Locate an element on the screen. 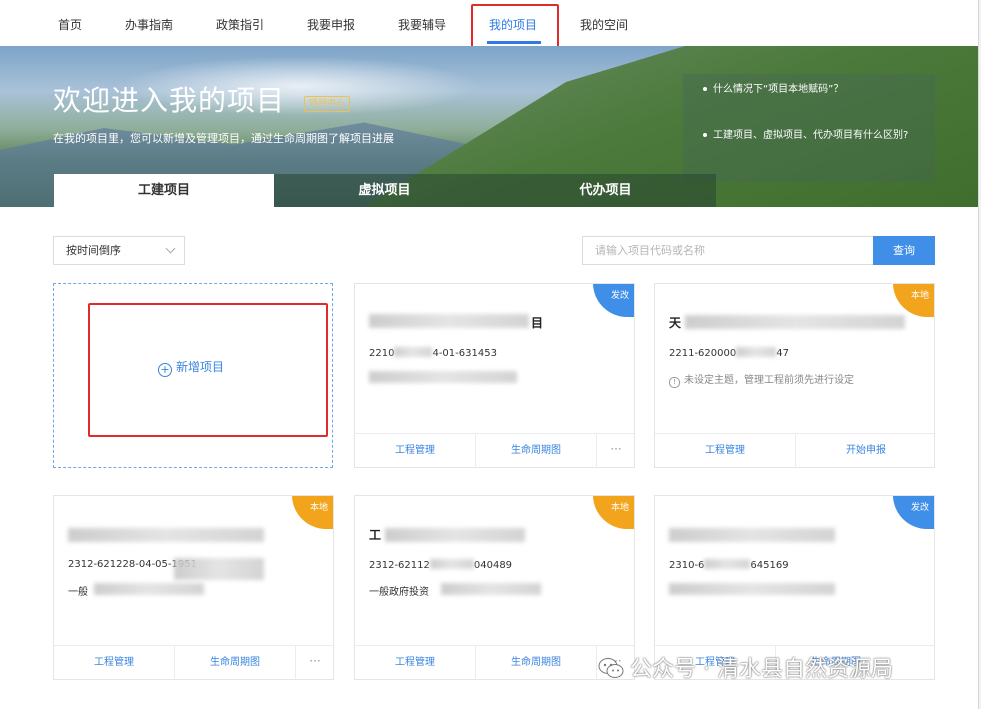  watermark: 公众号 · 清水县自然资源局 is located at coordinates (745, 670).